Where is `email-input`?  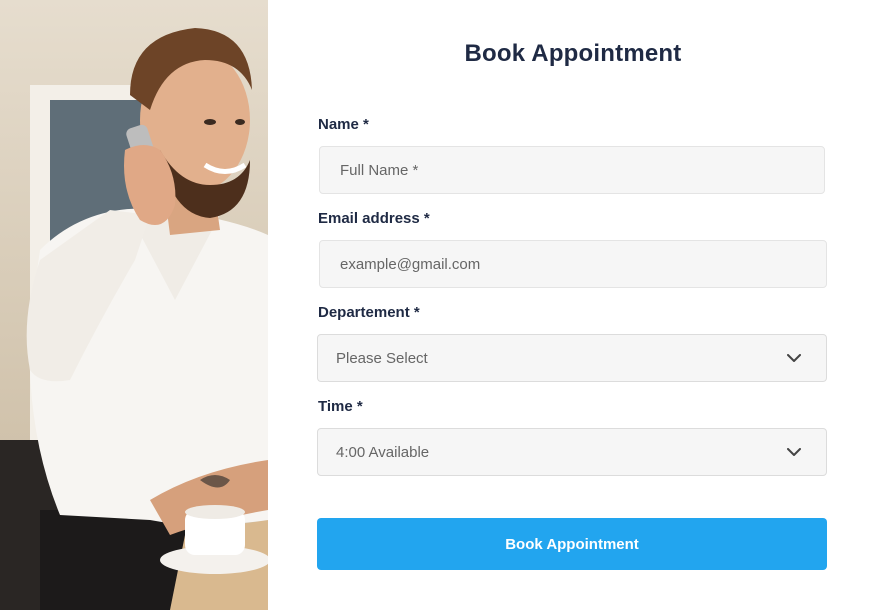 email-input is located at coordinates (573, 264).